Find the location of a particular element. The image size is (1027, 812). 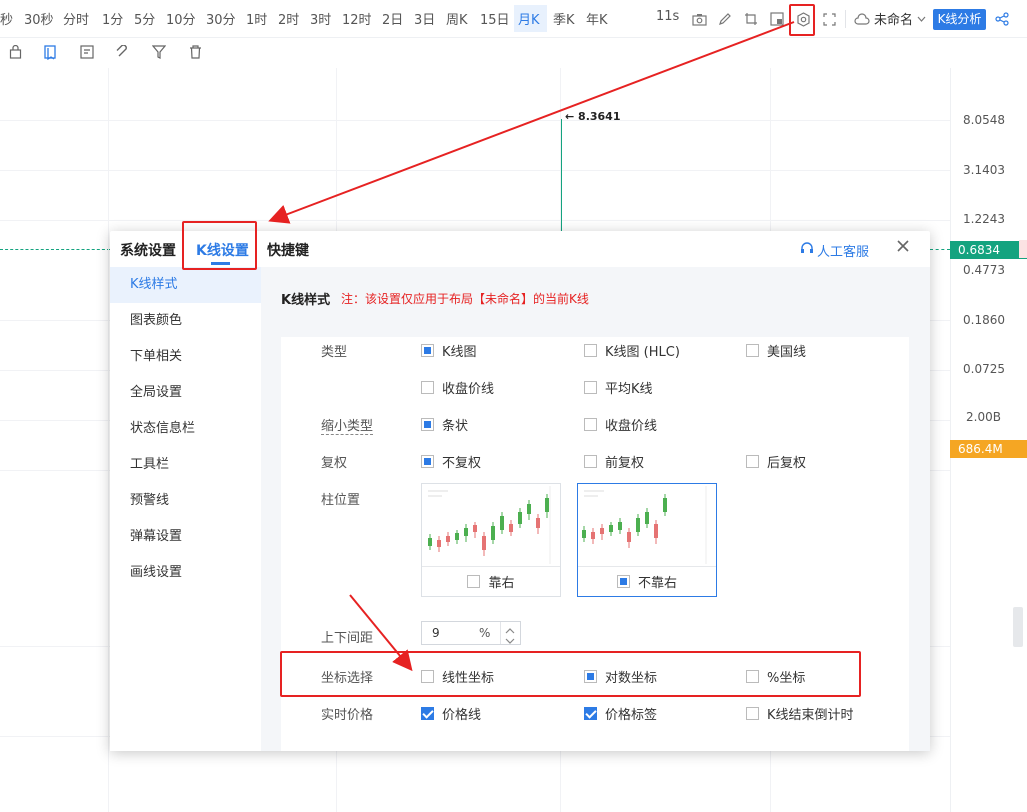

arrow-to-tab is located at coordinates (531, 122).